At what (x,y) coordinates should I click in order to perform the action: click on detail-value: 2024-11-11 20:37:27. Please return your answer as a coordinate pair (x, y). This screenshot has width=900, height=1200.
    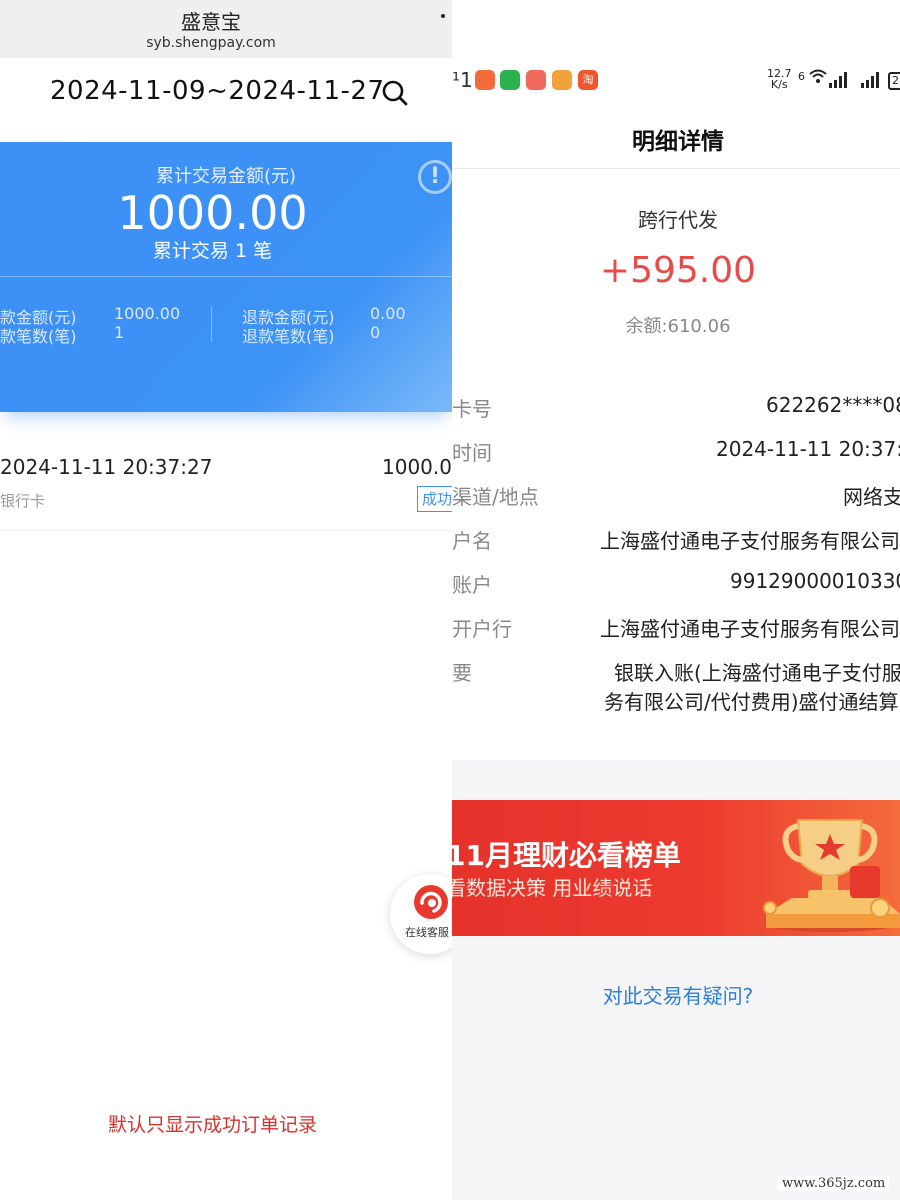
    Looking at the image, I should click on (808, 449).